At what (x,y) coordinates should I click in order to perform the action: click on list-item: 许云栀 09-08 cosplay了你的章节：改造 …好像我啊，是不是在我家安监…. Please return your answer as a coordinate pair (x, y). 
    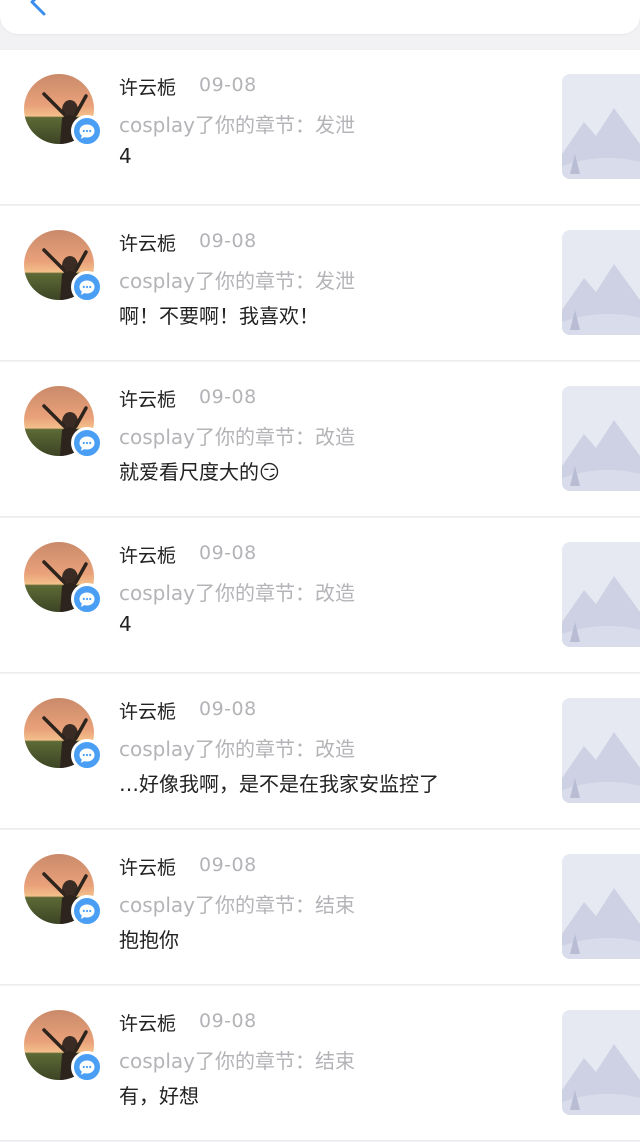
    Looking at the image, I should click on (320, 751).